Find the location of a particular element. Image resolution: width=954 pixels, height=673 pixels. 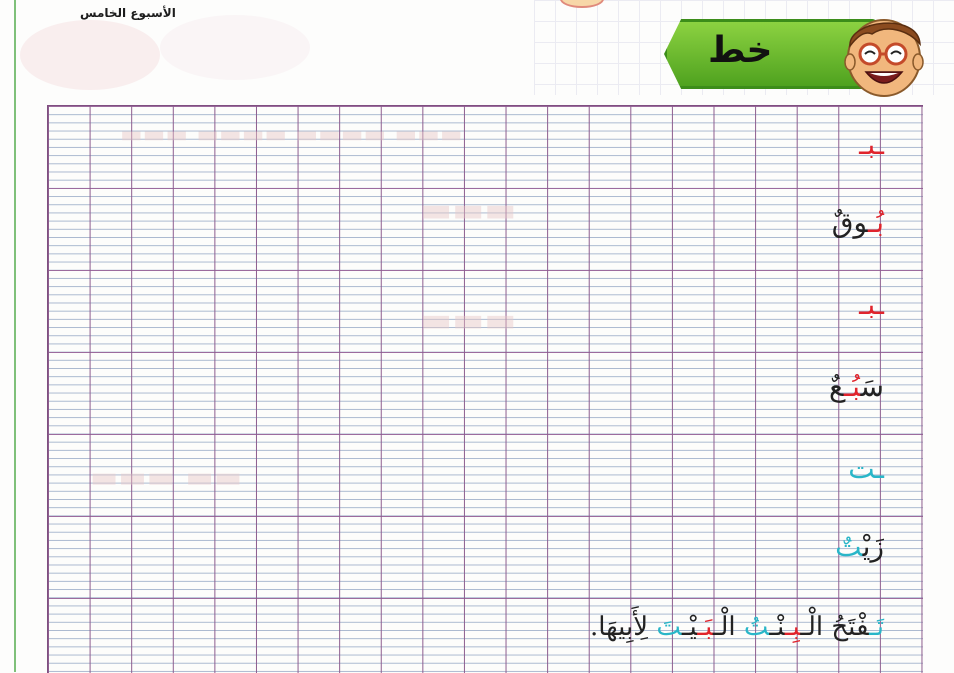

letter-segment: الْـ is located at coordinates (728, 627).